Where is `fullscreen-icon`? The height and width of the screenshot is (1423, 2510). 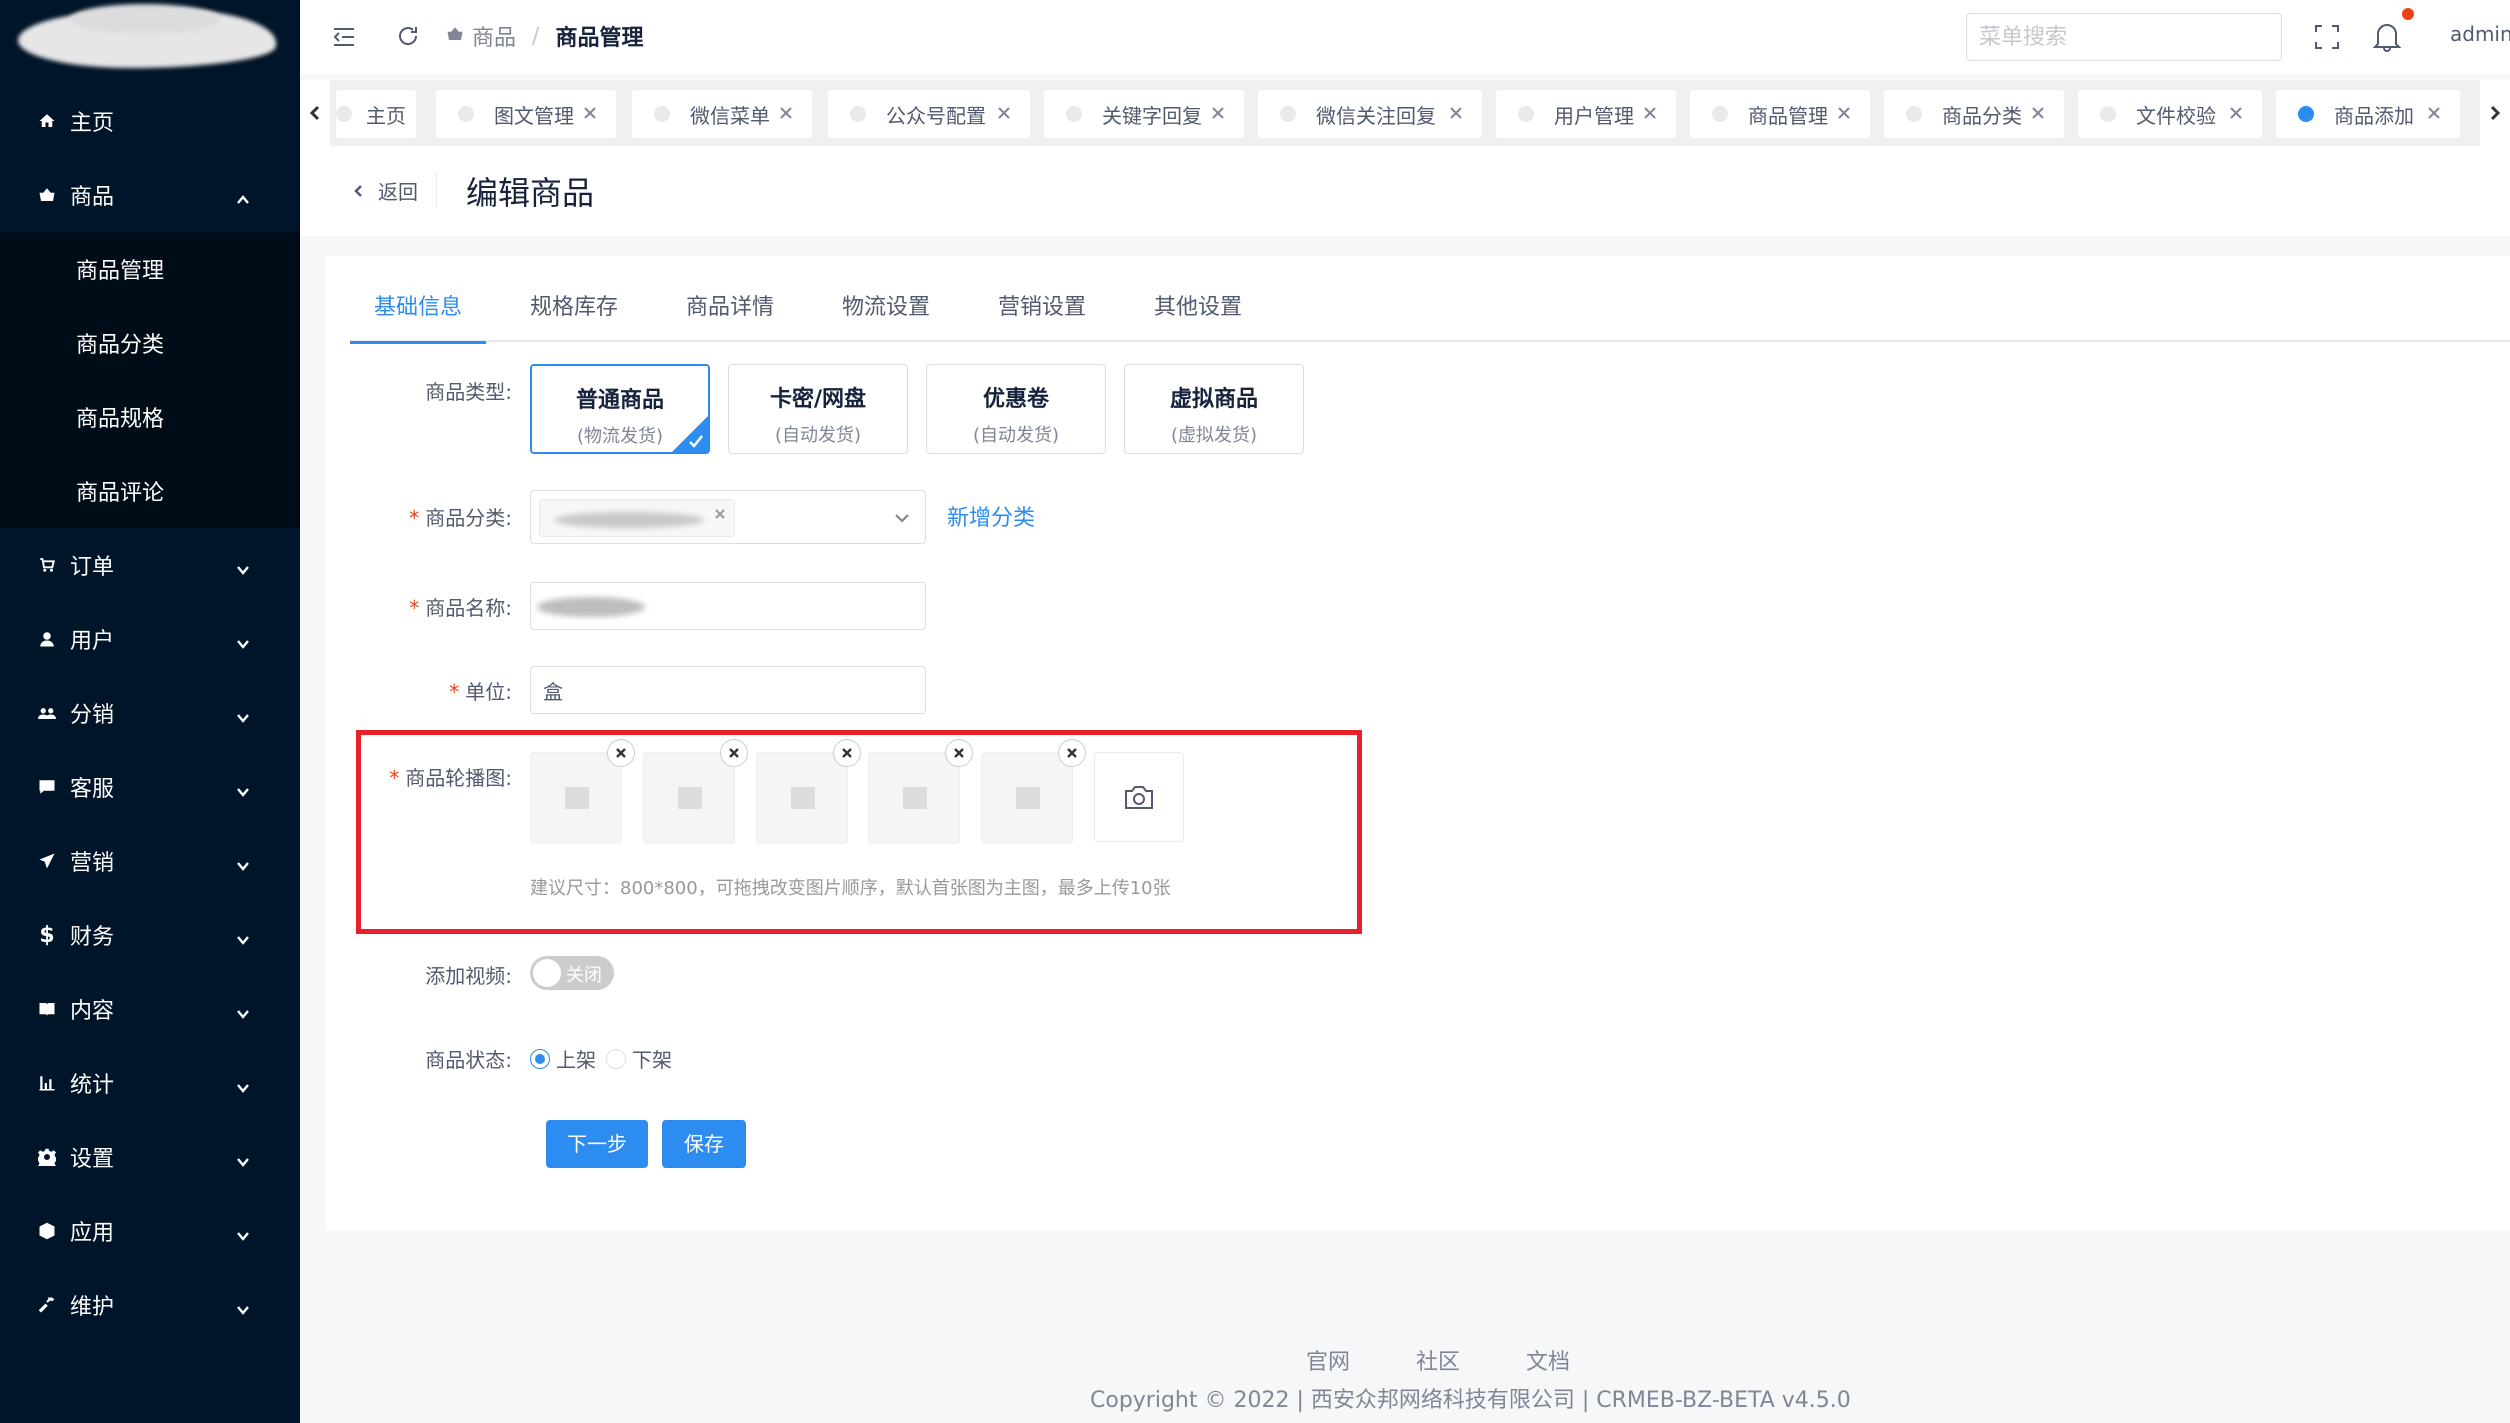
fullscreen-icon is located at coordinates (2327, 37).